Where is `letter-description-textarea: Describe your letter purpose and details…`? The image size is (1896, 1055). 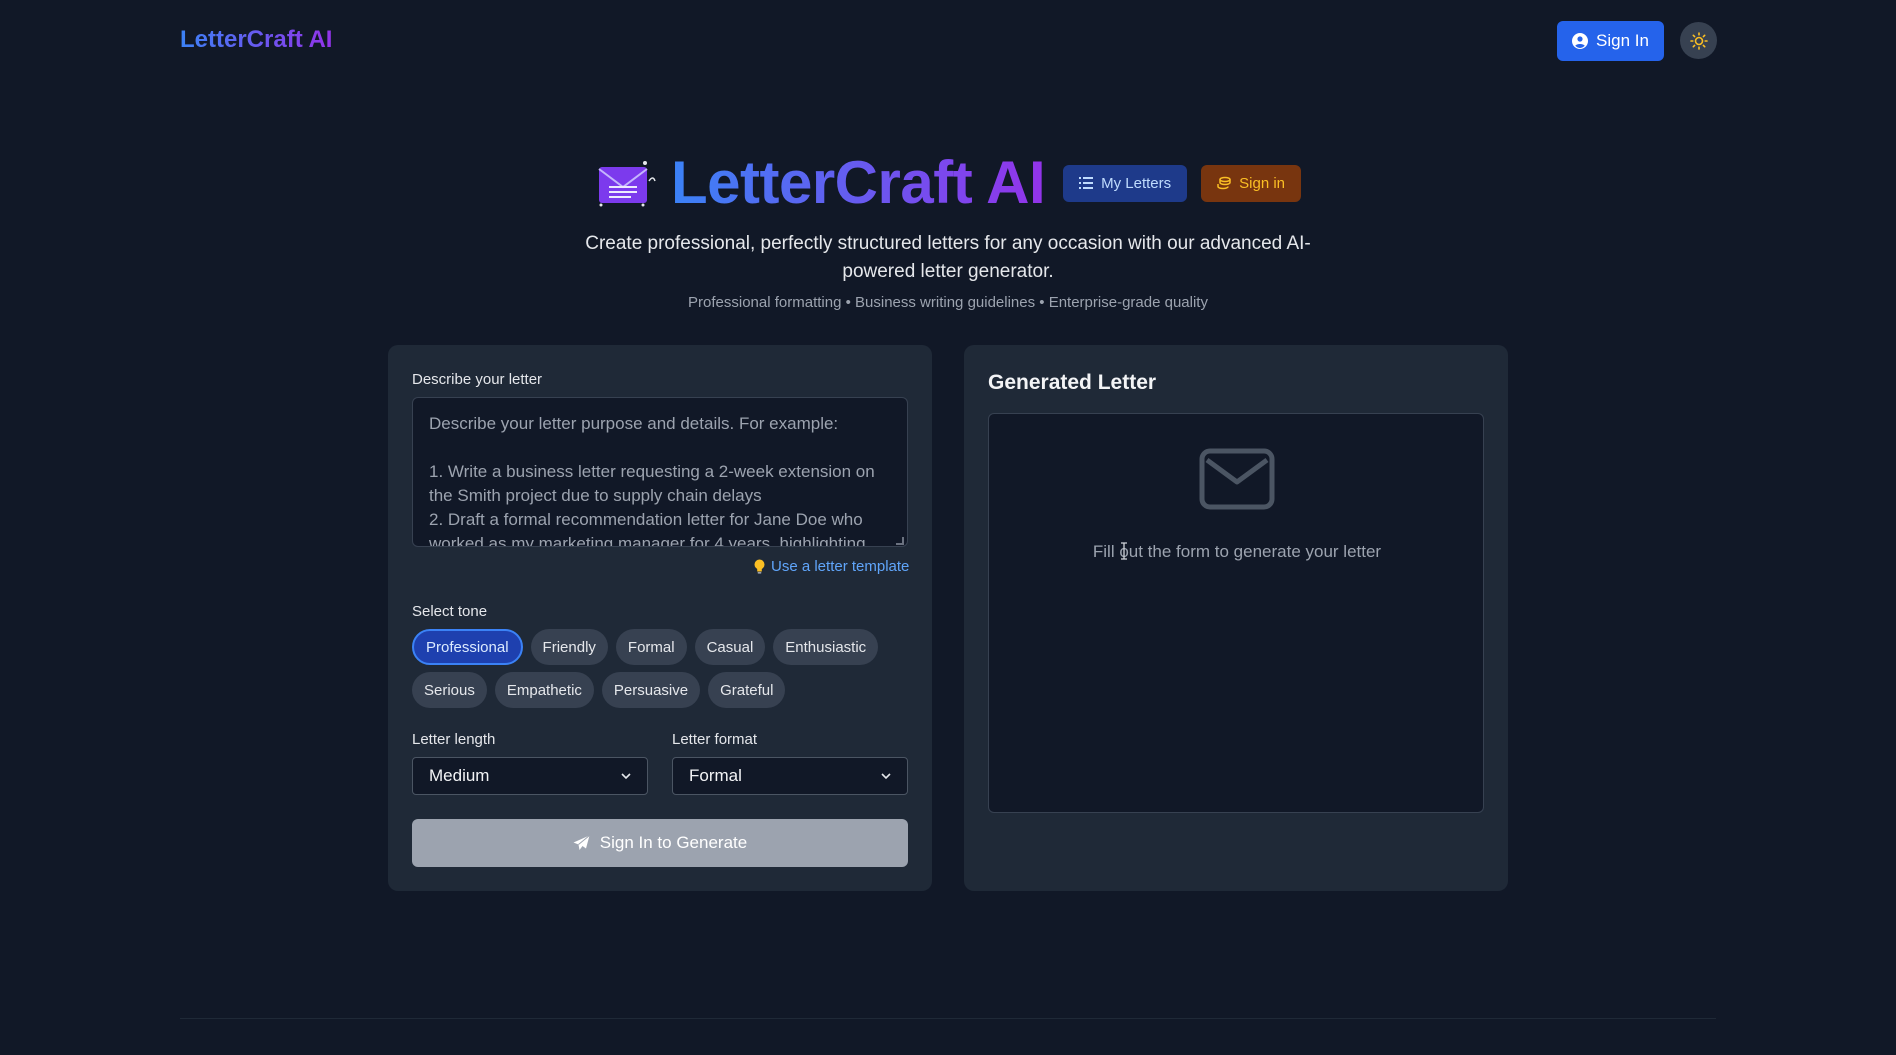
letter-description-textarea: Describe your letter purpose and details… is located at coordinates (660, 472).